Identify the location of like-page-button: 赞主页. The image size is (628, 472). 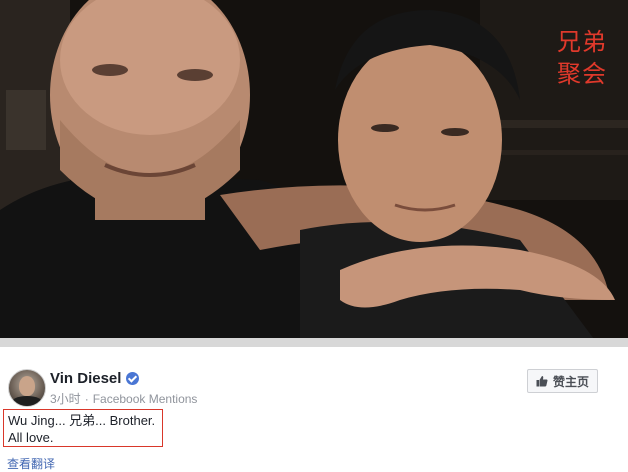
(562, 381).